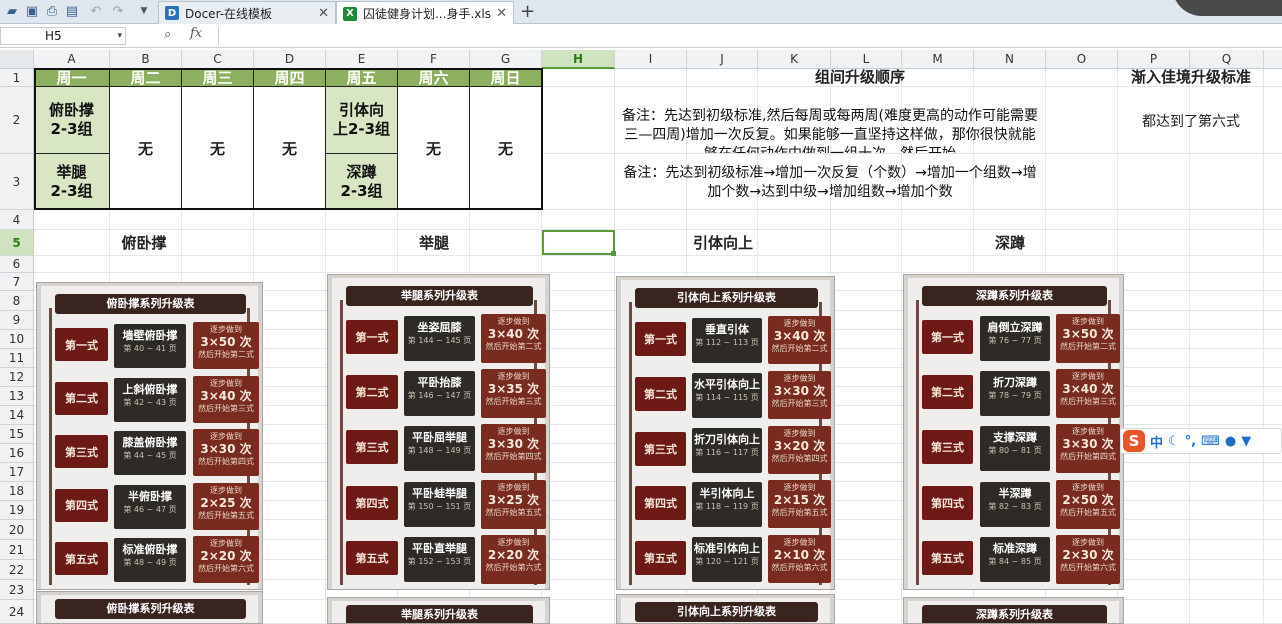 Image resolution: width=1282 pixels, height=624 pixels. I want to click on column-header-j: J, so click(722, 59).